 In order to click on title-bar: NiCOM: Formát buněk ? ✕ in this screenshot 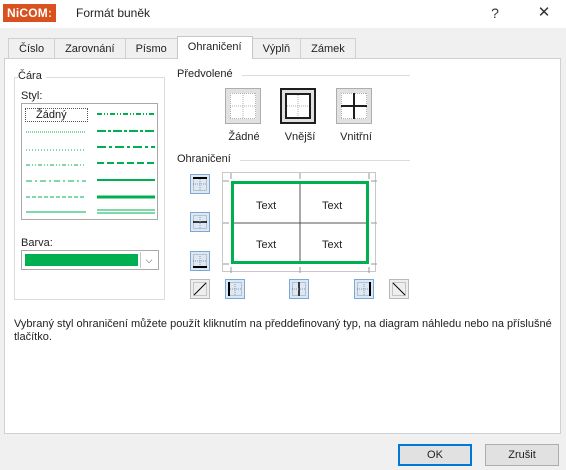, I will do `click(283, 14)`.